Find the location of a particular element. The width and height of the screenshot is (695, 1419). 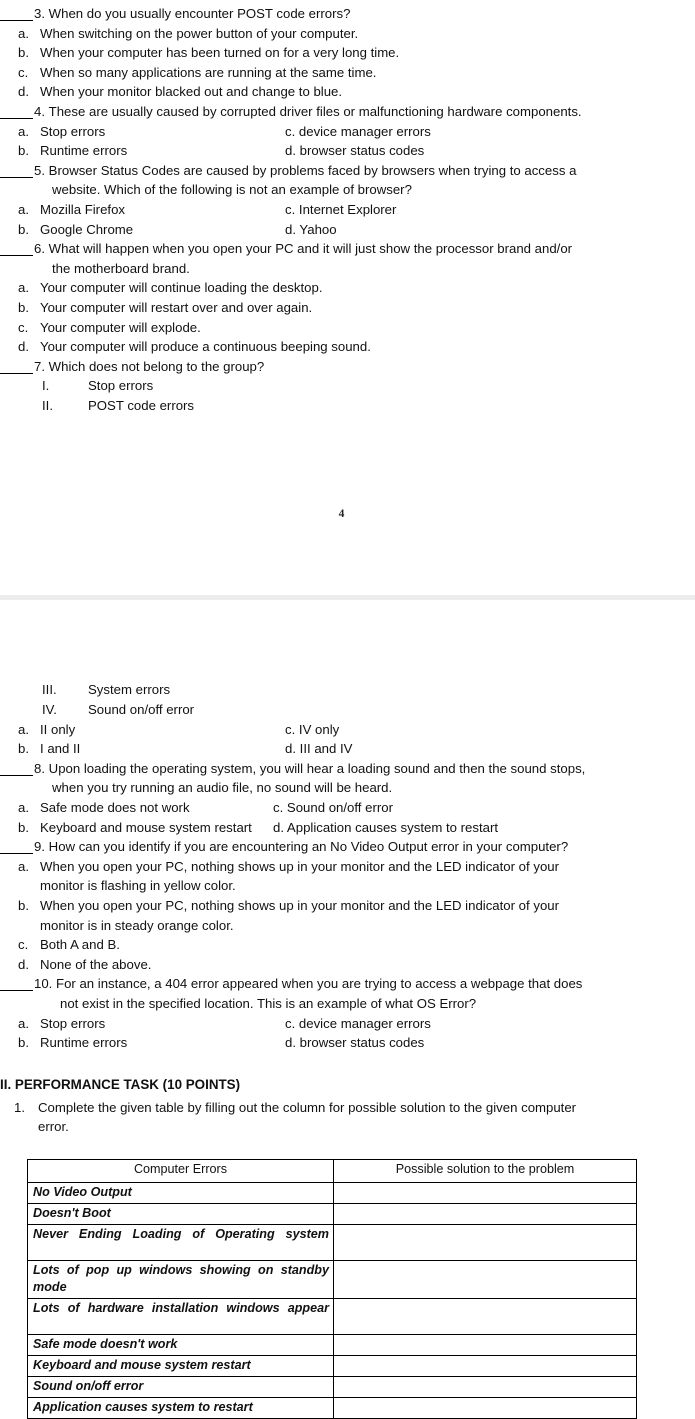

question-7-text: Which does not belong to the group? is located at coordinates (156, 366).